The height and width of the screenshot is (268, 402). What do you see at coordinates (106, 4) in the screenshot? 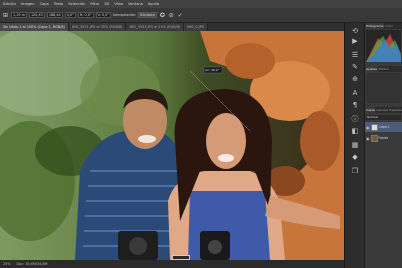
I see `menu-3d: 3D` at bounding box center [106, 4].